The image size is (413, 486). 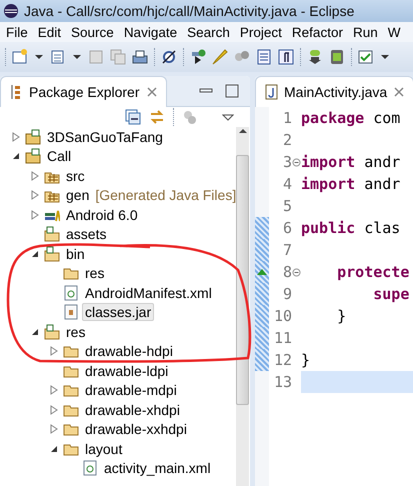 I want to click on menu-item: W, so click(x=395, y=32).